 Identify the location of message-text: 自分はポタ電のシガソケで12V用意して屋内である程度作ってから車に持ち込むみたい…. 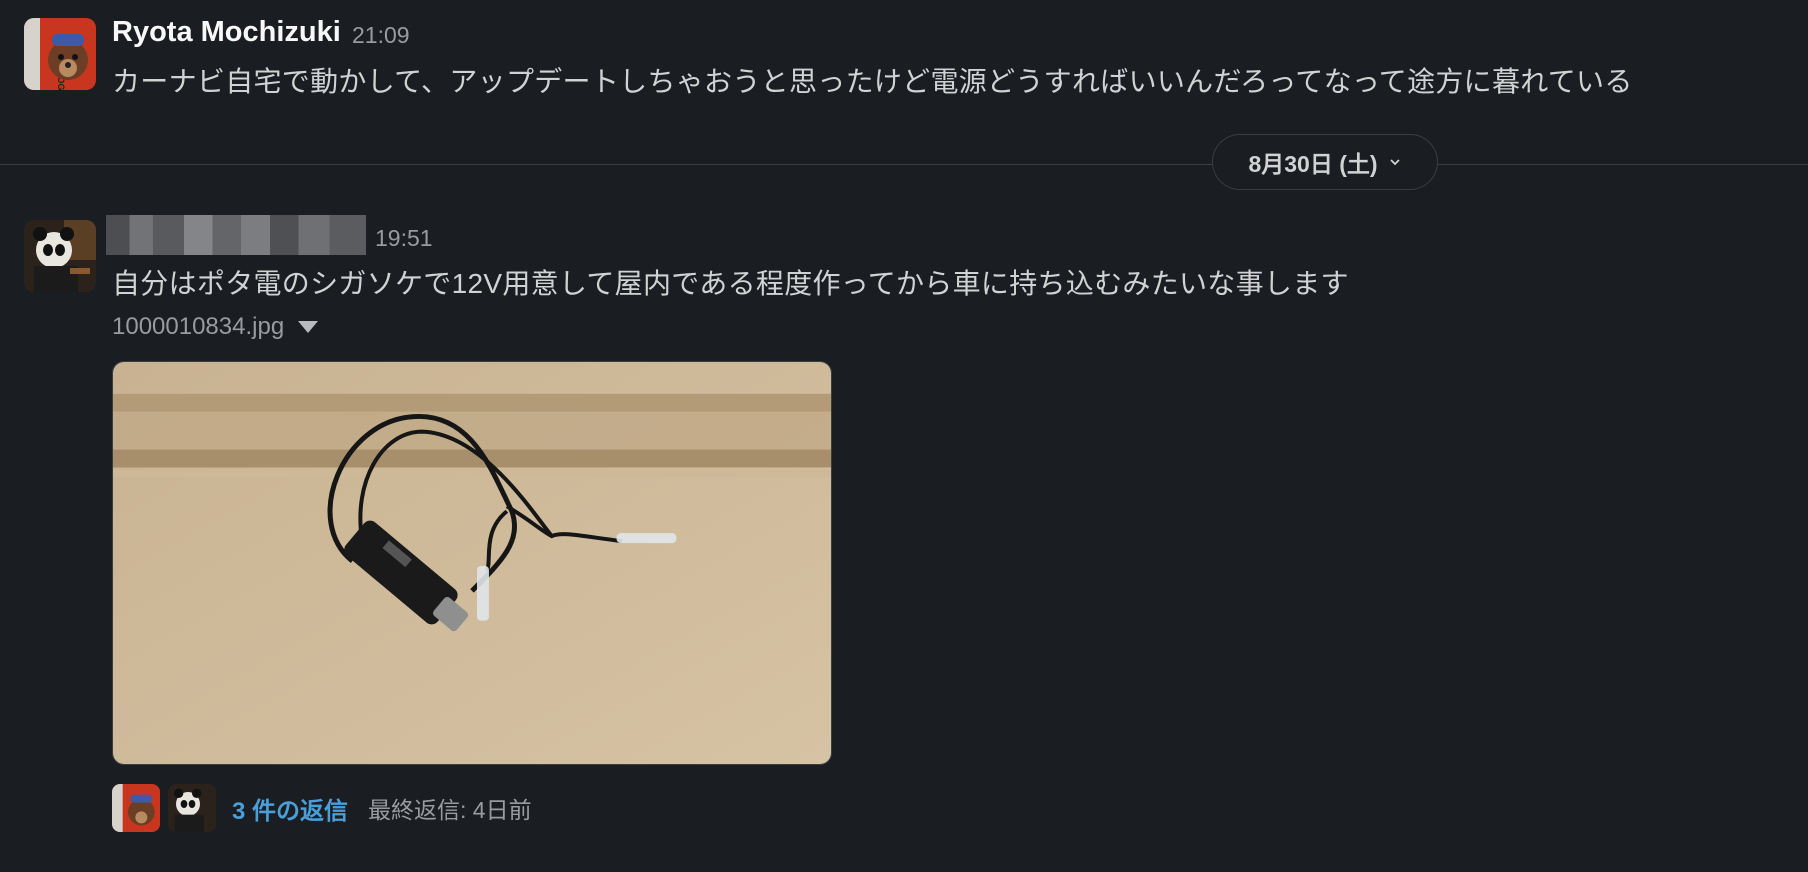
(730, 283).